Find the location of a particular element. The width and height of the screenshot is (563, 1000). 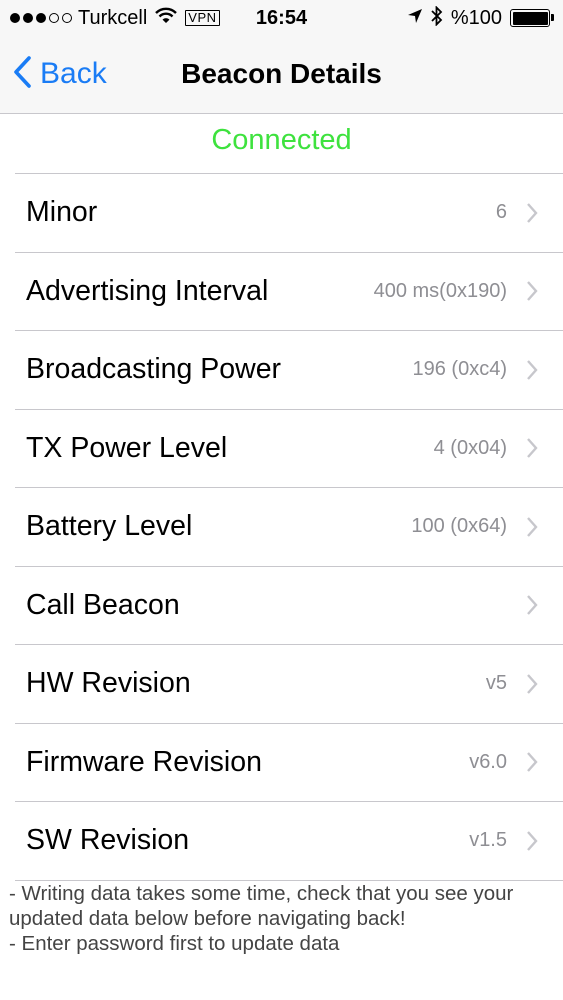

row-label: Firmware Revision is located at coordinates (144, 761).